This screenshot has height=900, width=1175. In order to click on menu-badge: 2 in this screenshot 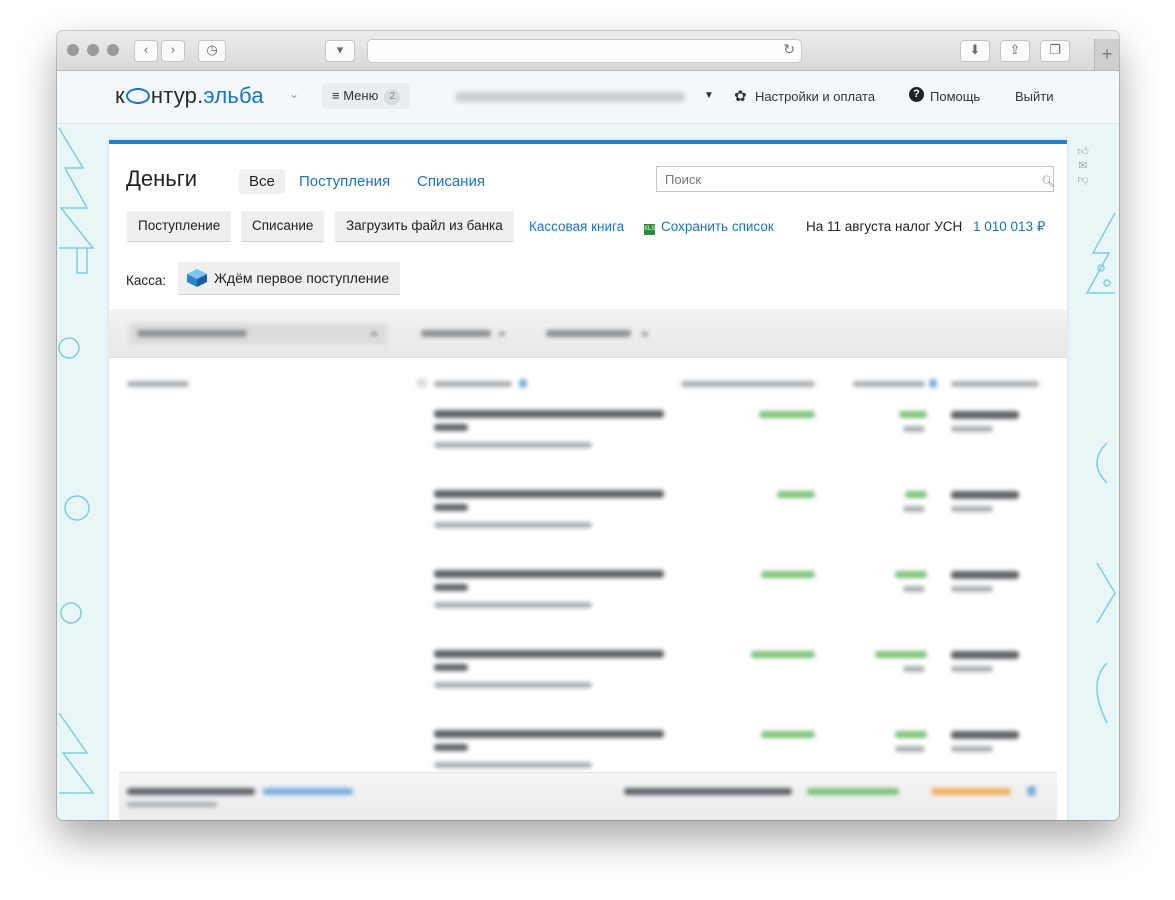, I will do `click(392, 96)`.